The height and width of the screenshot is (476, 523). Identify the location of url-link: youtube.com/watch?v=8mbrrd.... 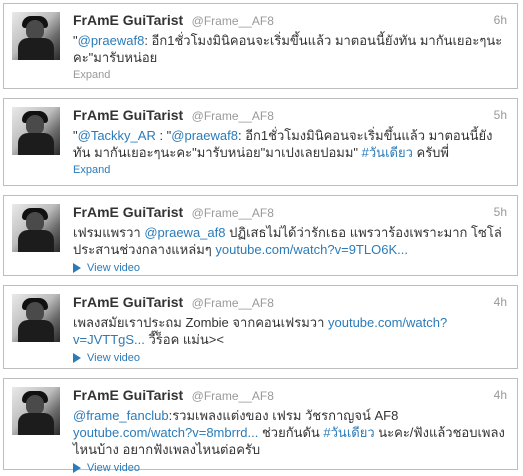
(165, 432).